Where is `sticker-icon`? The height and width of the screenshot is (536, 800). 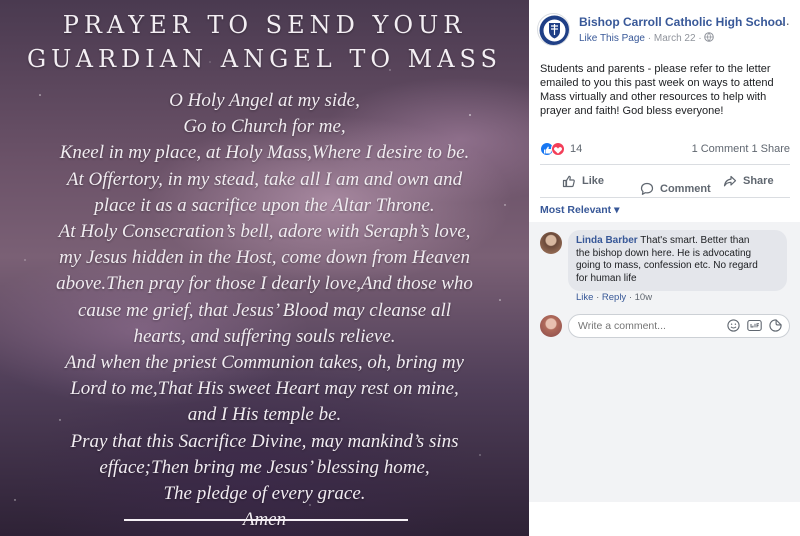 sticker-icon is located at coordinates (775, 325).